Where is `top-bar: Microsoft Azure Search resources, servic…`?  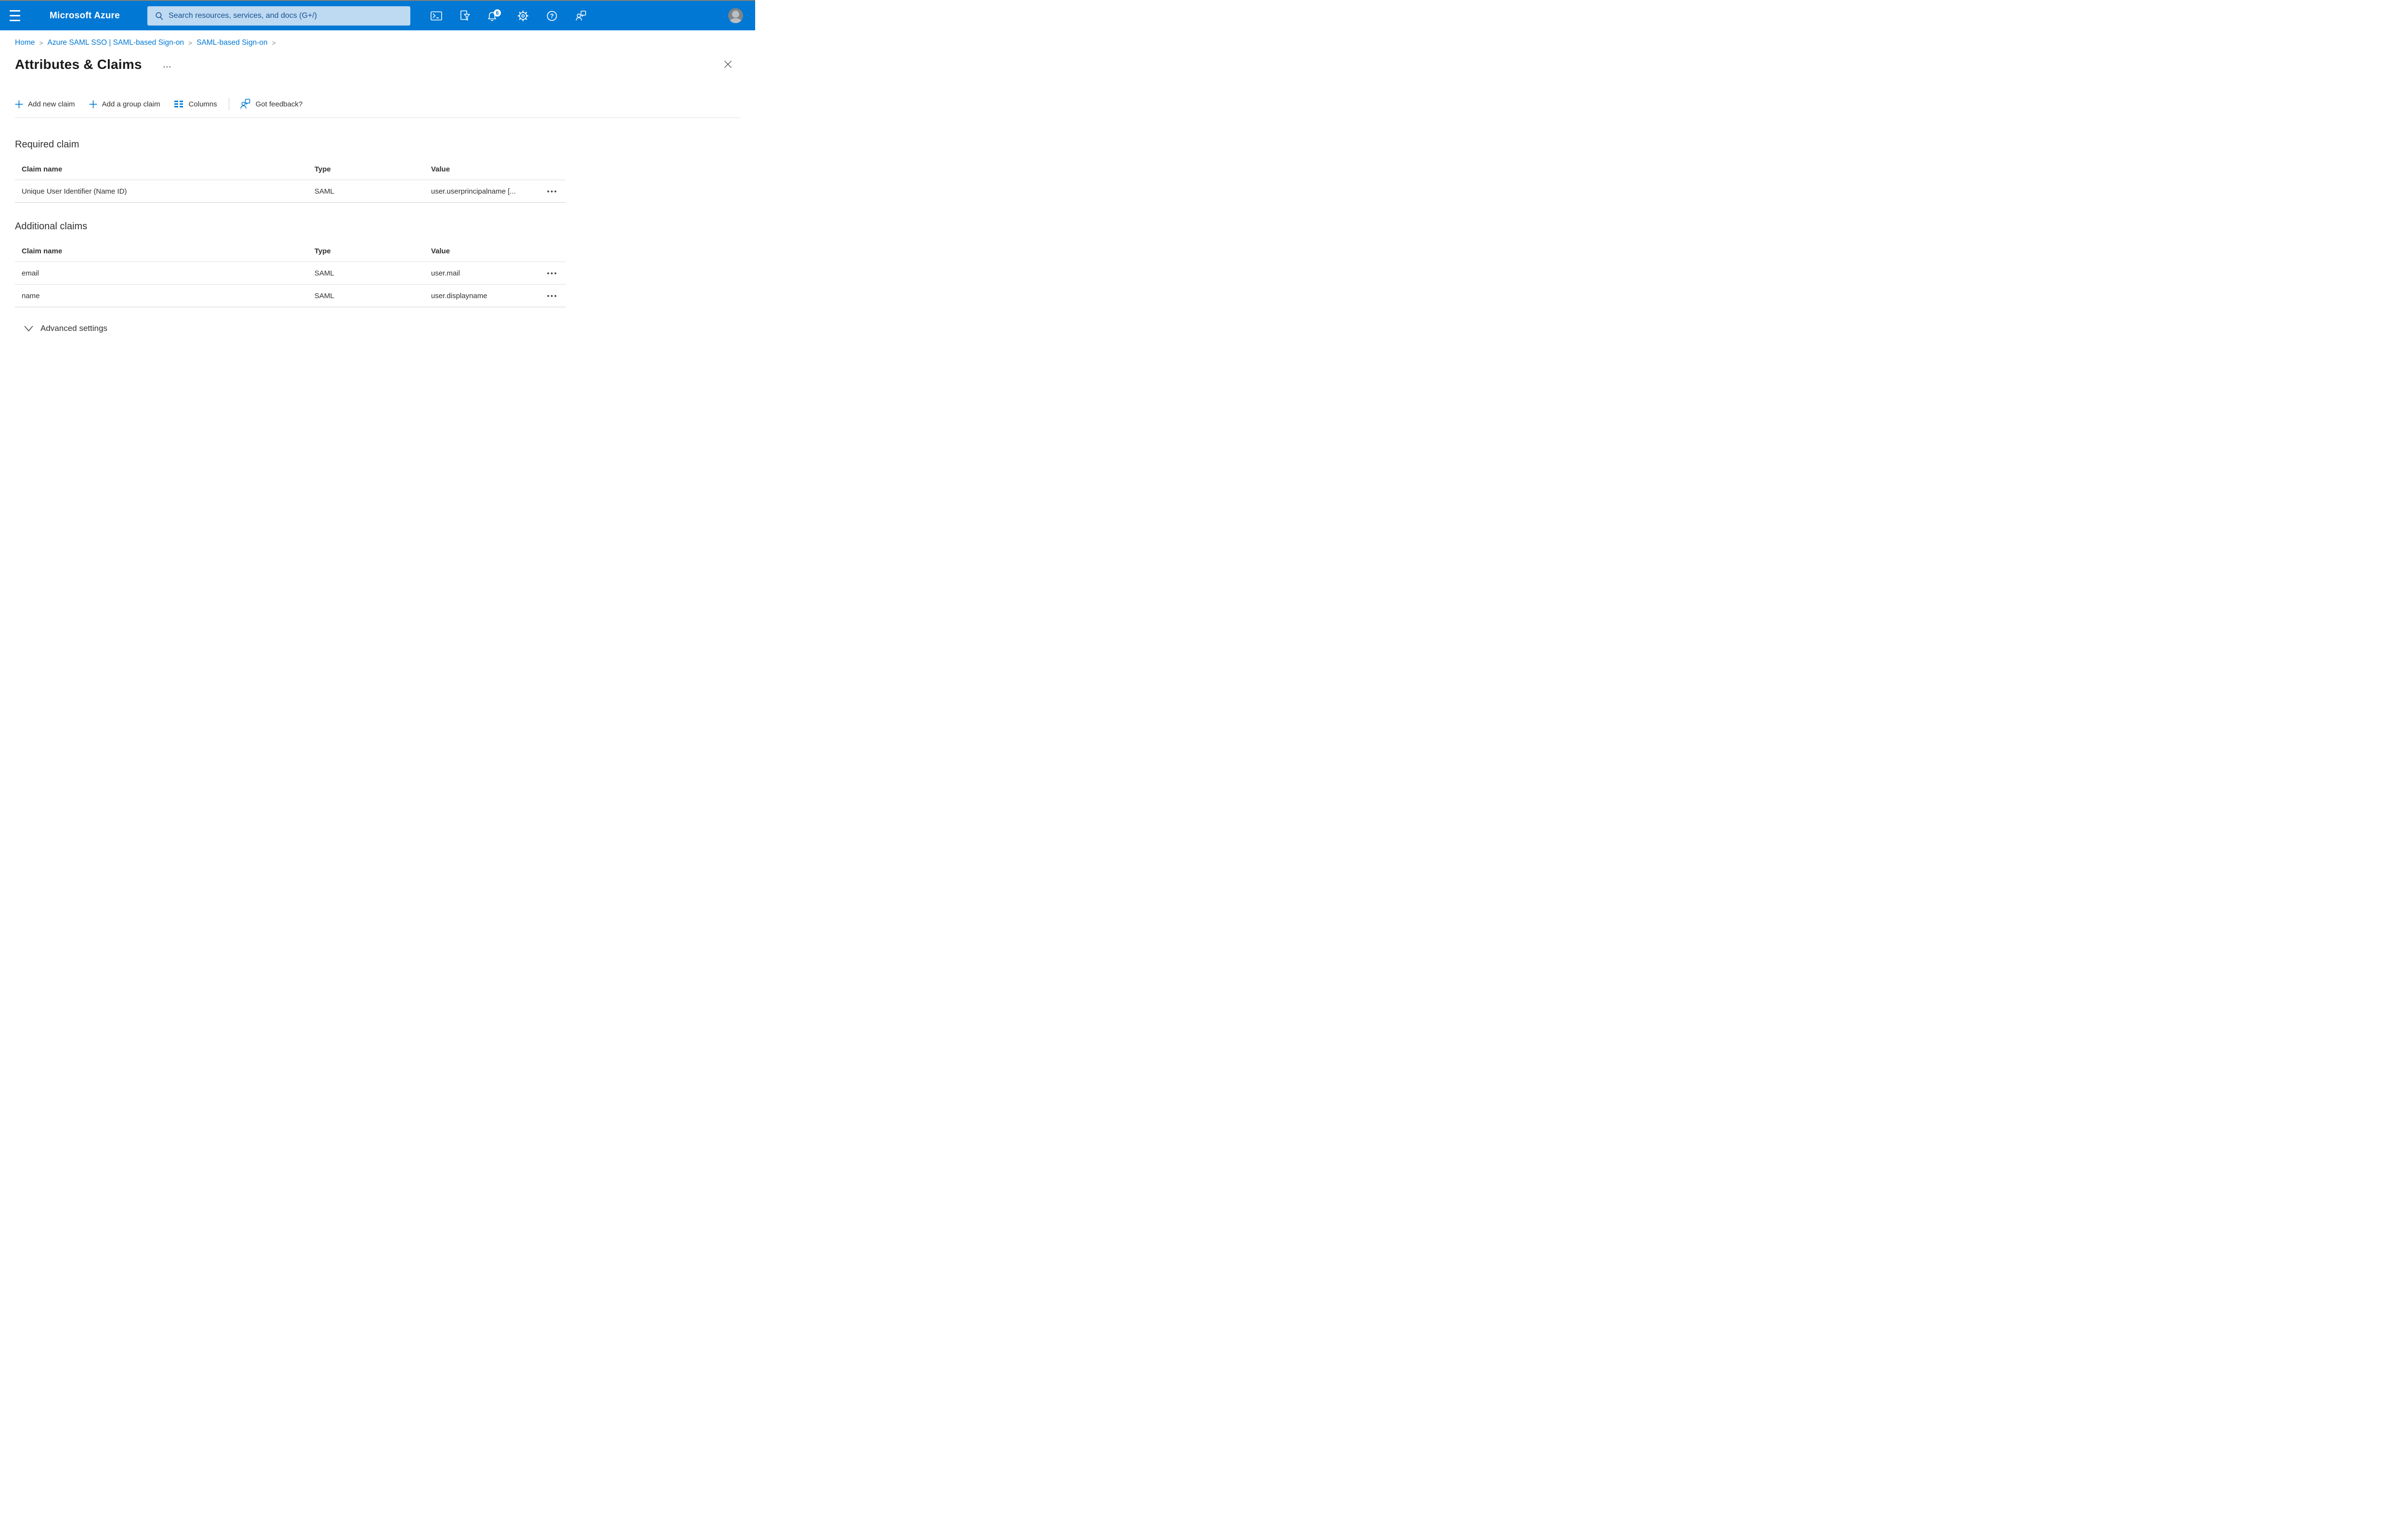 top-bar: Microsoft Azure Search resources, servic… is located at coordinates (377, 15).